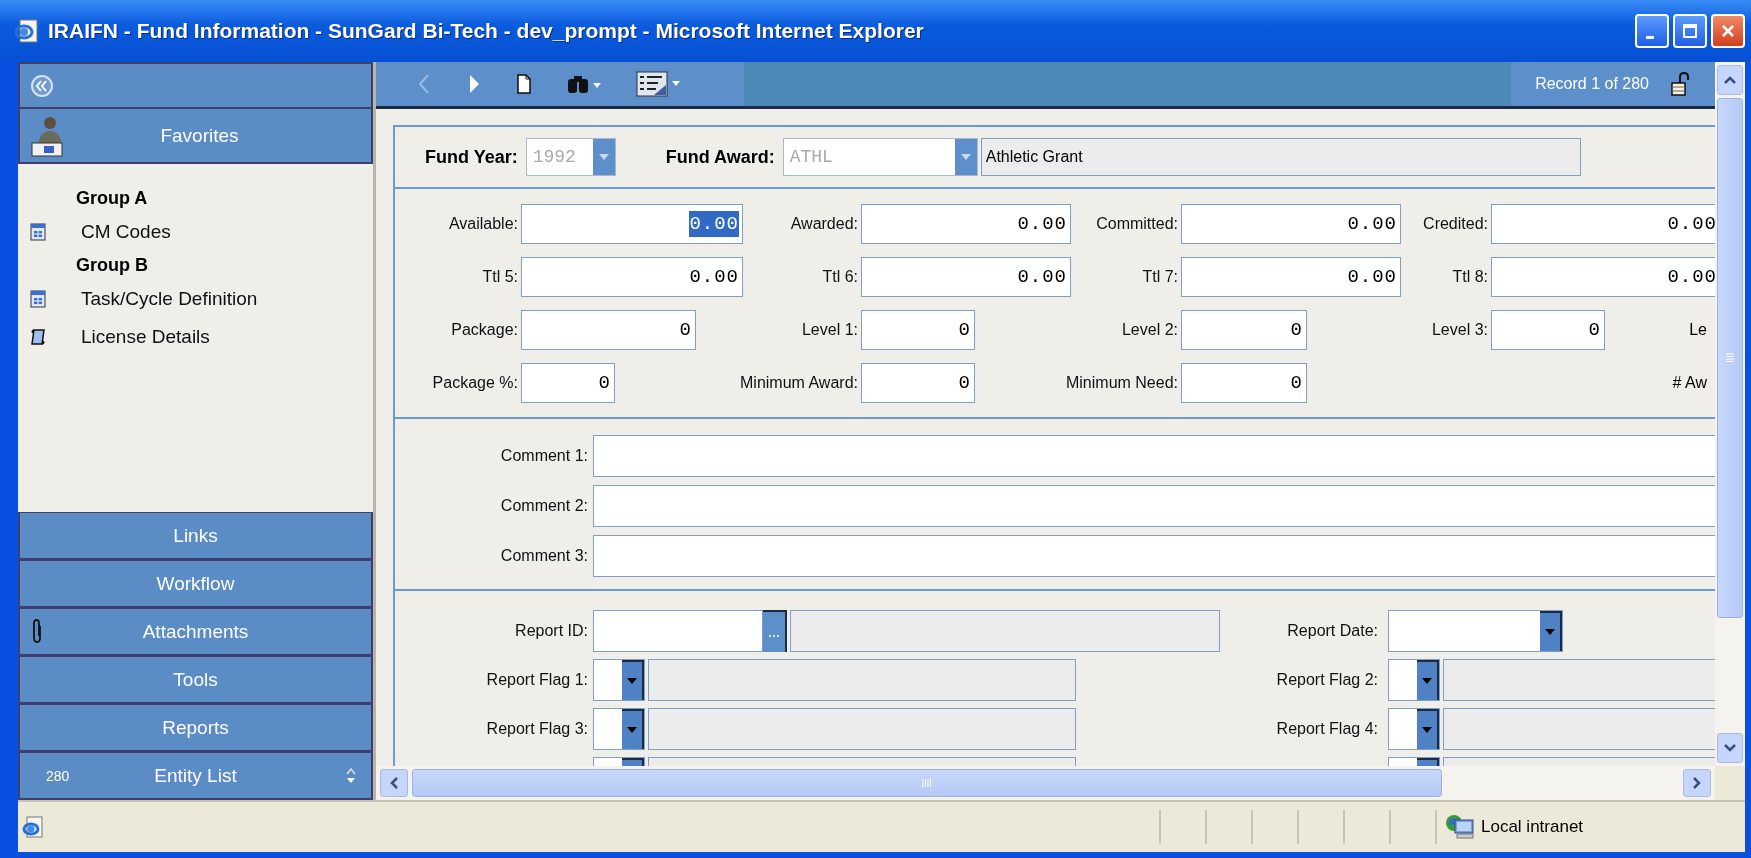 This screenshot has width=1751, height=858. What do you see at coordinates (486, 31) in the screenshot?
I see `window-title: IRAIFN - Fund Information - SunGard Bi-Tech - dev_prompt - Microsoft Internet Explorer` at bounding box center [486, 31].